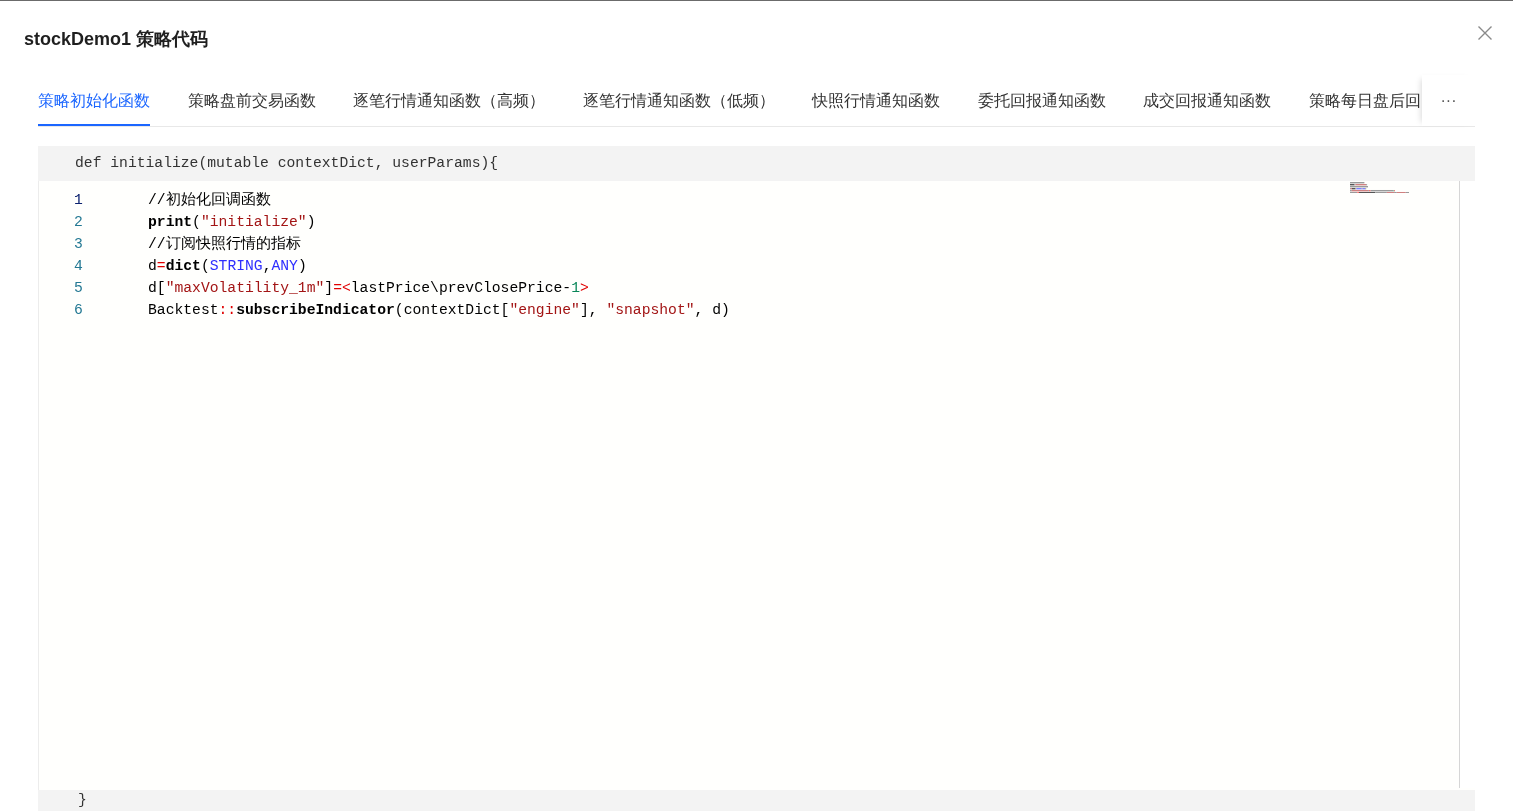 This screenshot has width=1513, height=811. I want to click on code-line: Backtest::subscribeIndicator(contextDict["engine"], "snapshot", d), so click(439, 310).